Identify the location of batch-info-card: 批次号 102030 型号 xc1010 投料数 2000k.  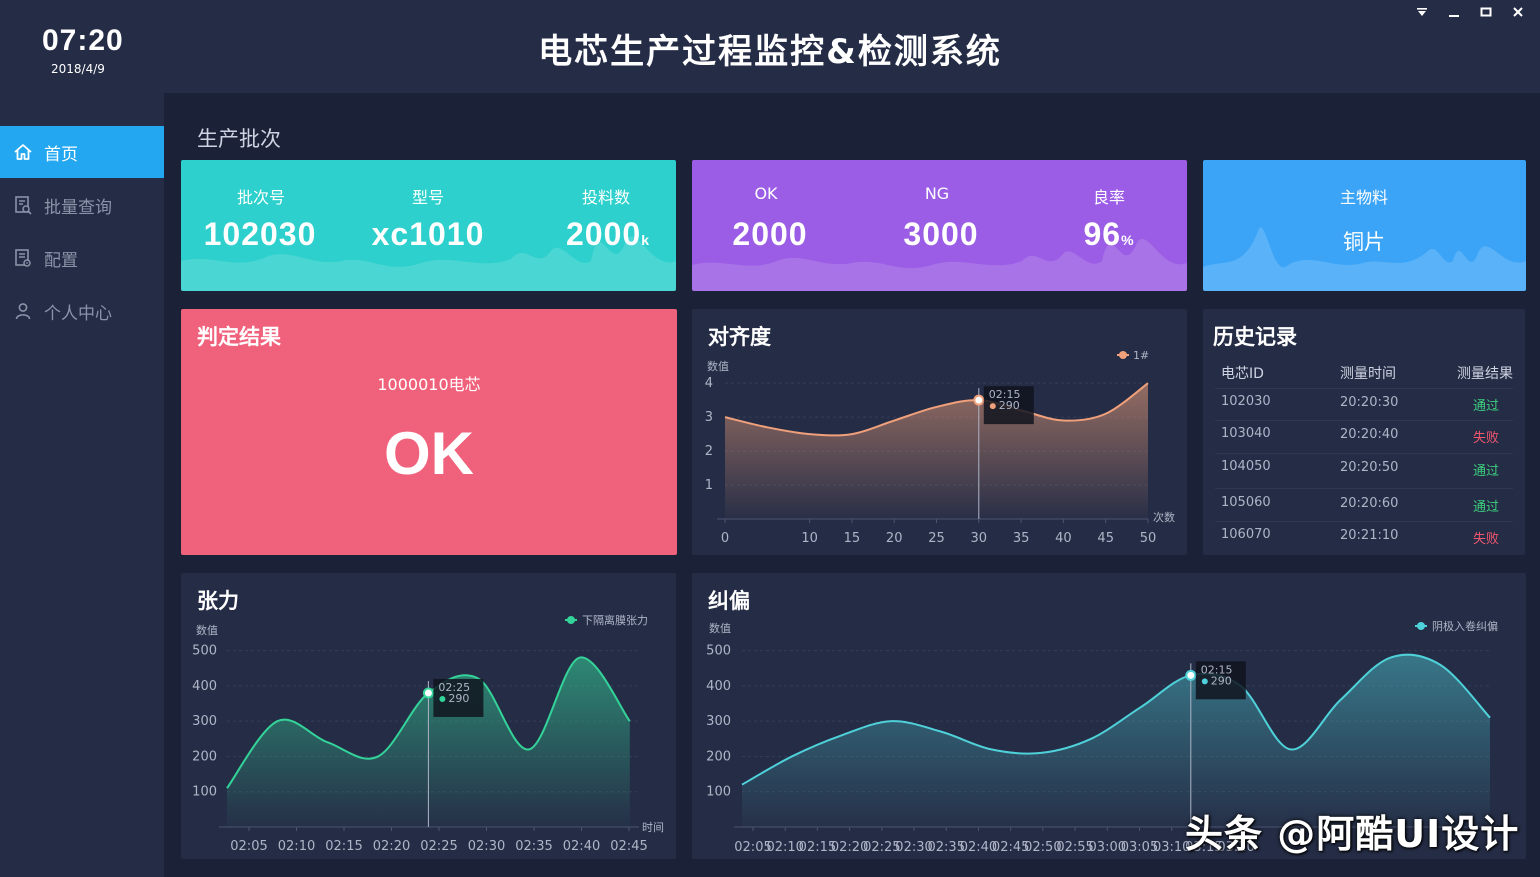
(428, 225).